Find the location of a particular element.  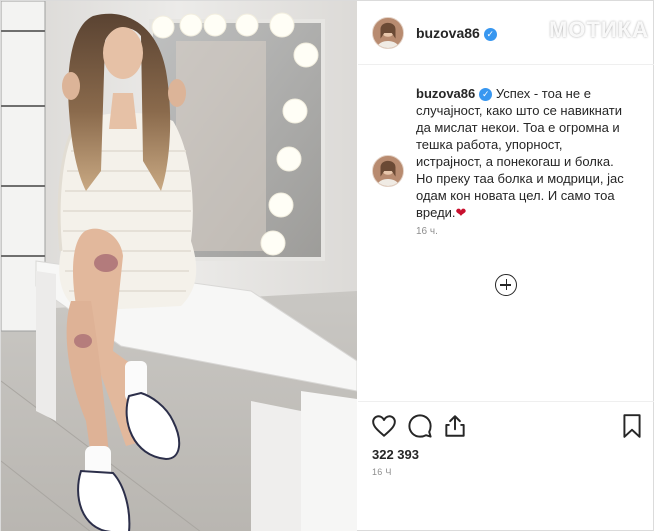

watermark: МОТИКА is located at coordinates (598, 29).